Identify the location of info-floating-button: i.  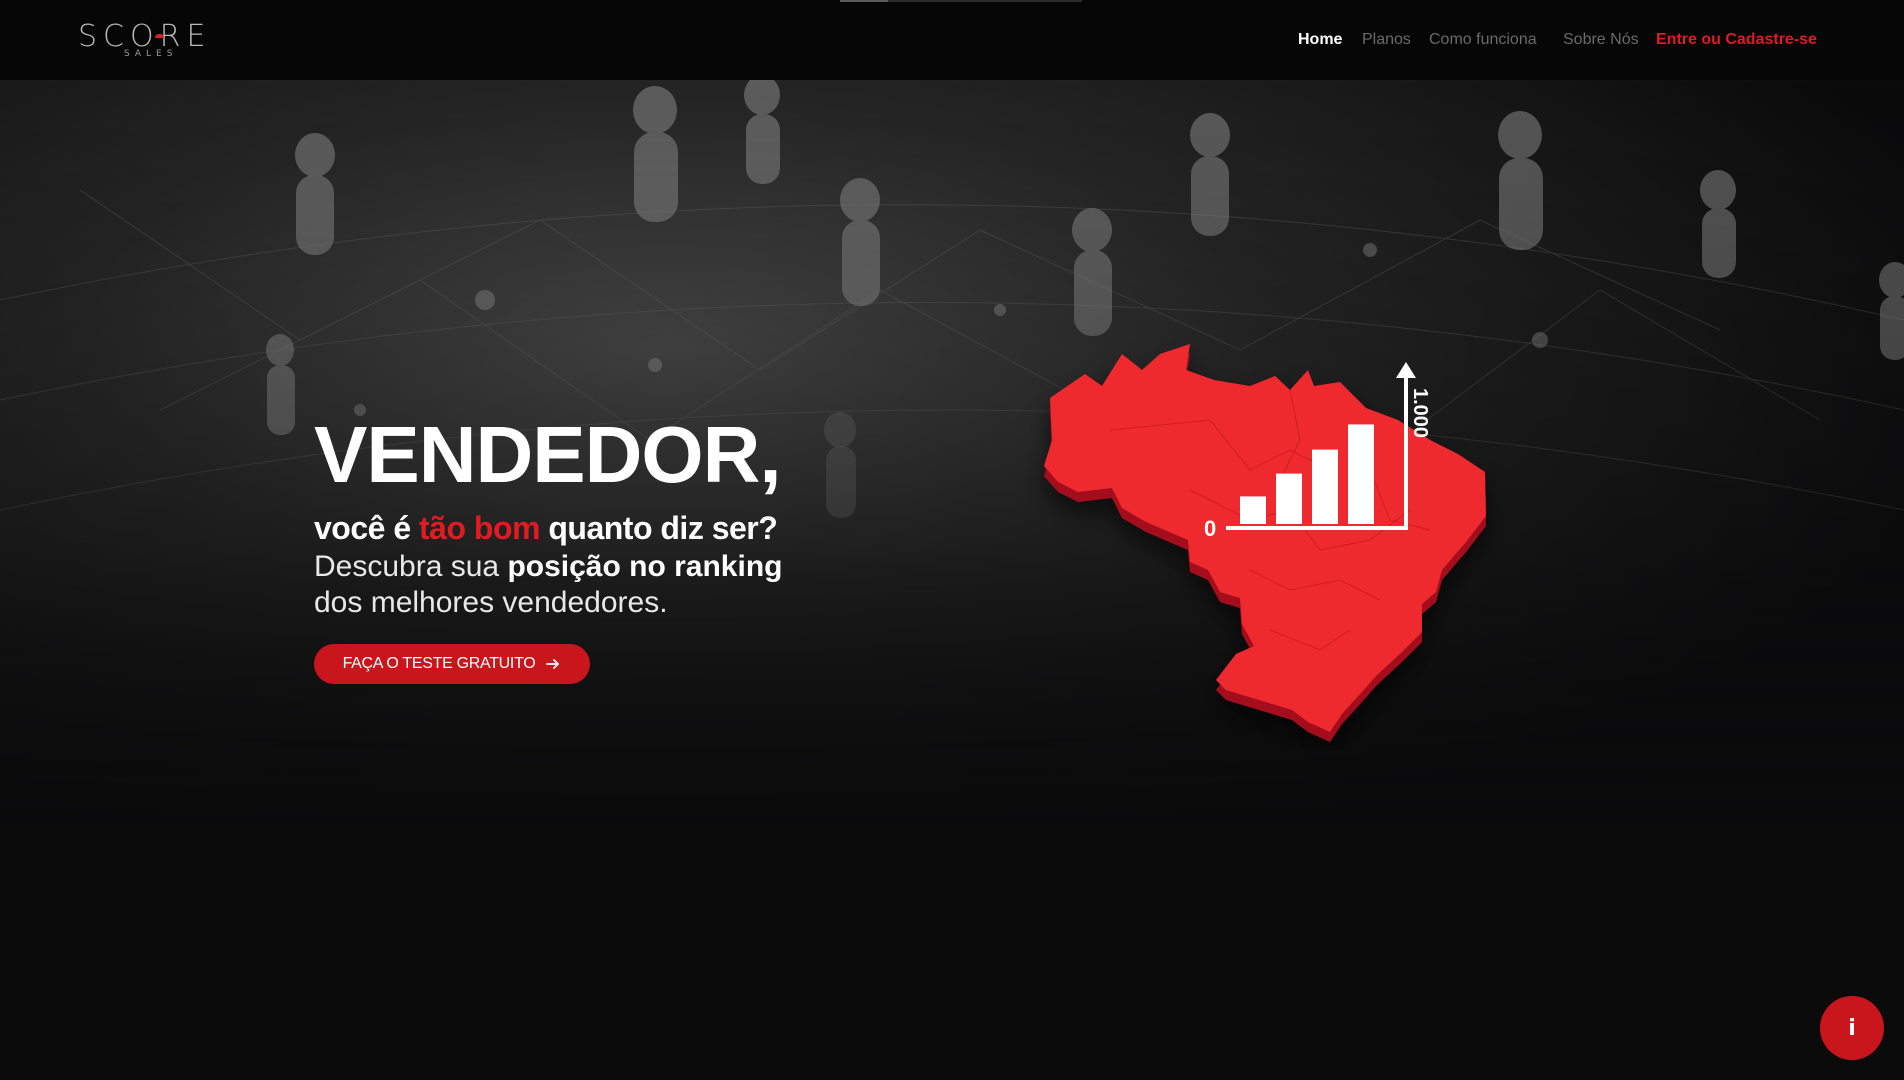
(1852, 1028).